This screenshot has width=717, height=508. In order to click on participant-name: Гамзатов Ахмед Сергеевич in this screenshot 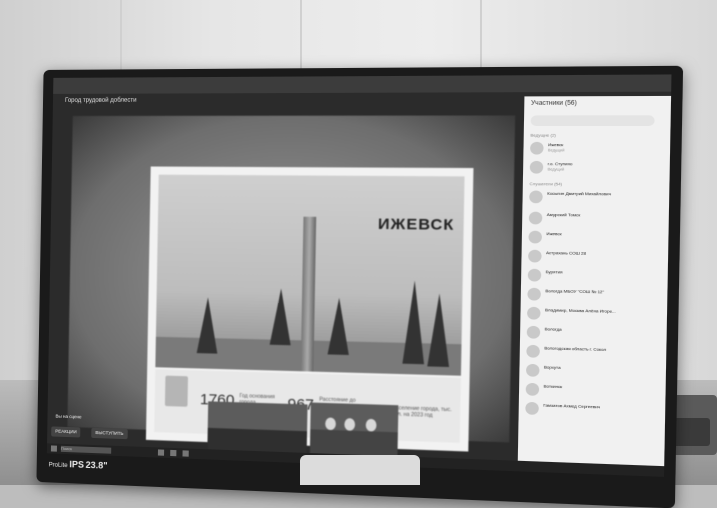, I will do `click(572, 406)`.